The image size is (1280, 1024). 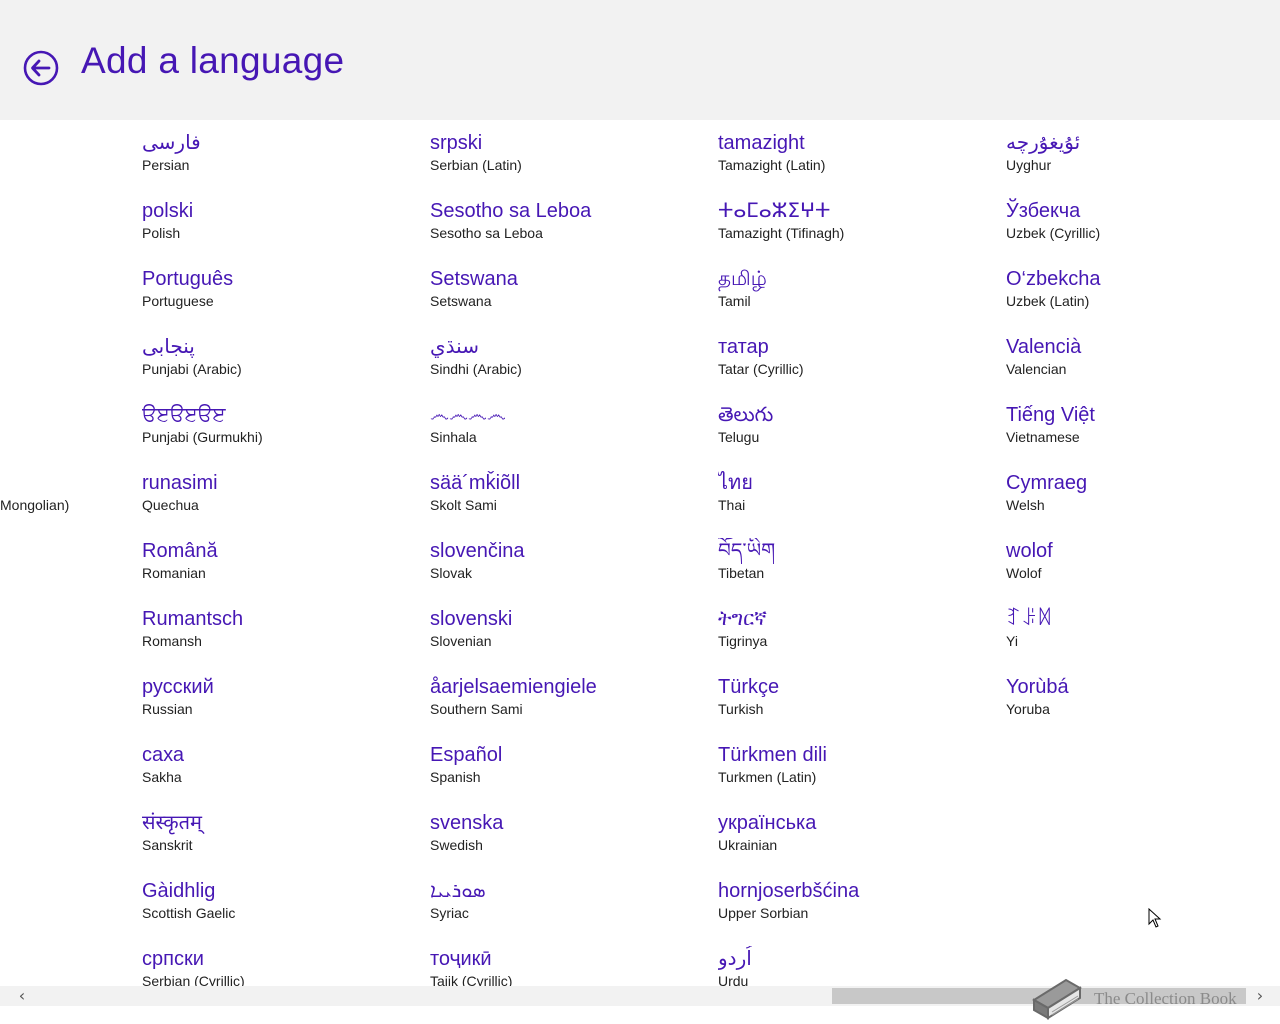 What do you see at coordinates (1024, 573) in the screenshot?
I see `language-english-name: Wolof` at bounding box center [1024, 573].